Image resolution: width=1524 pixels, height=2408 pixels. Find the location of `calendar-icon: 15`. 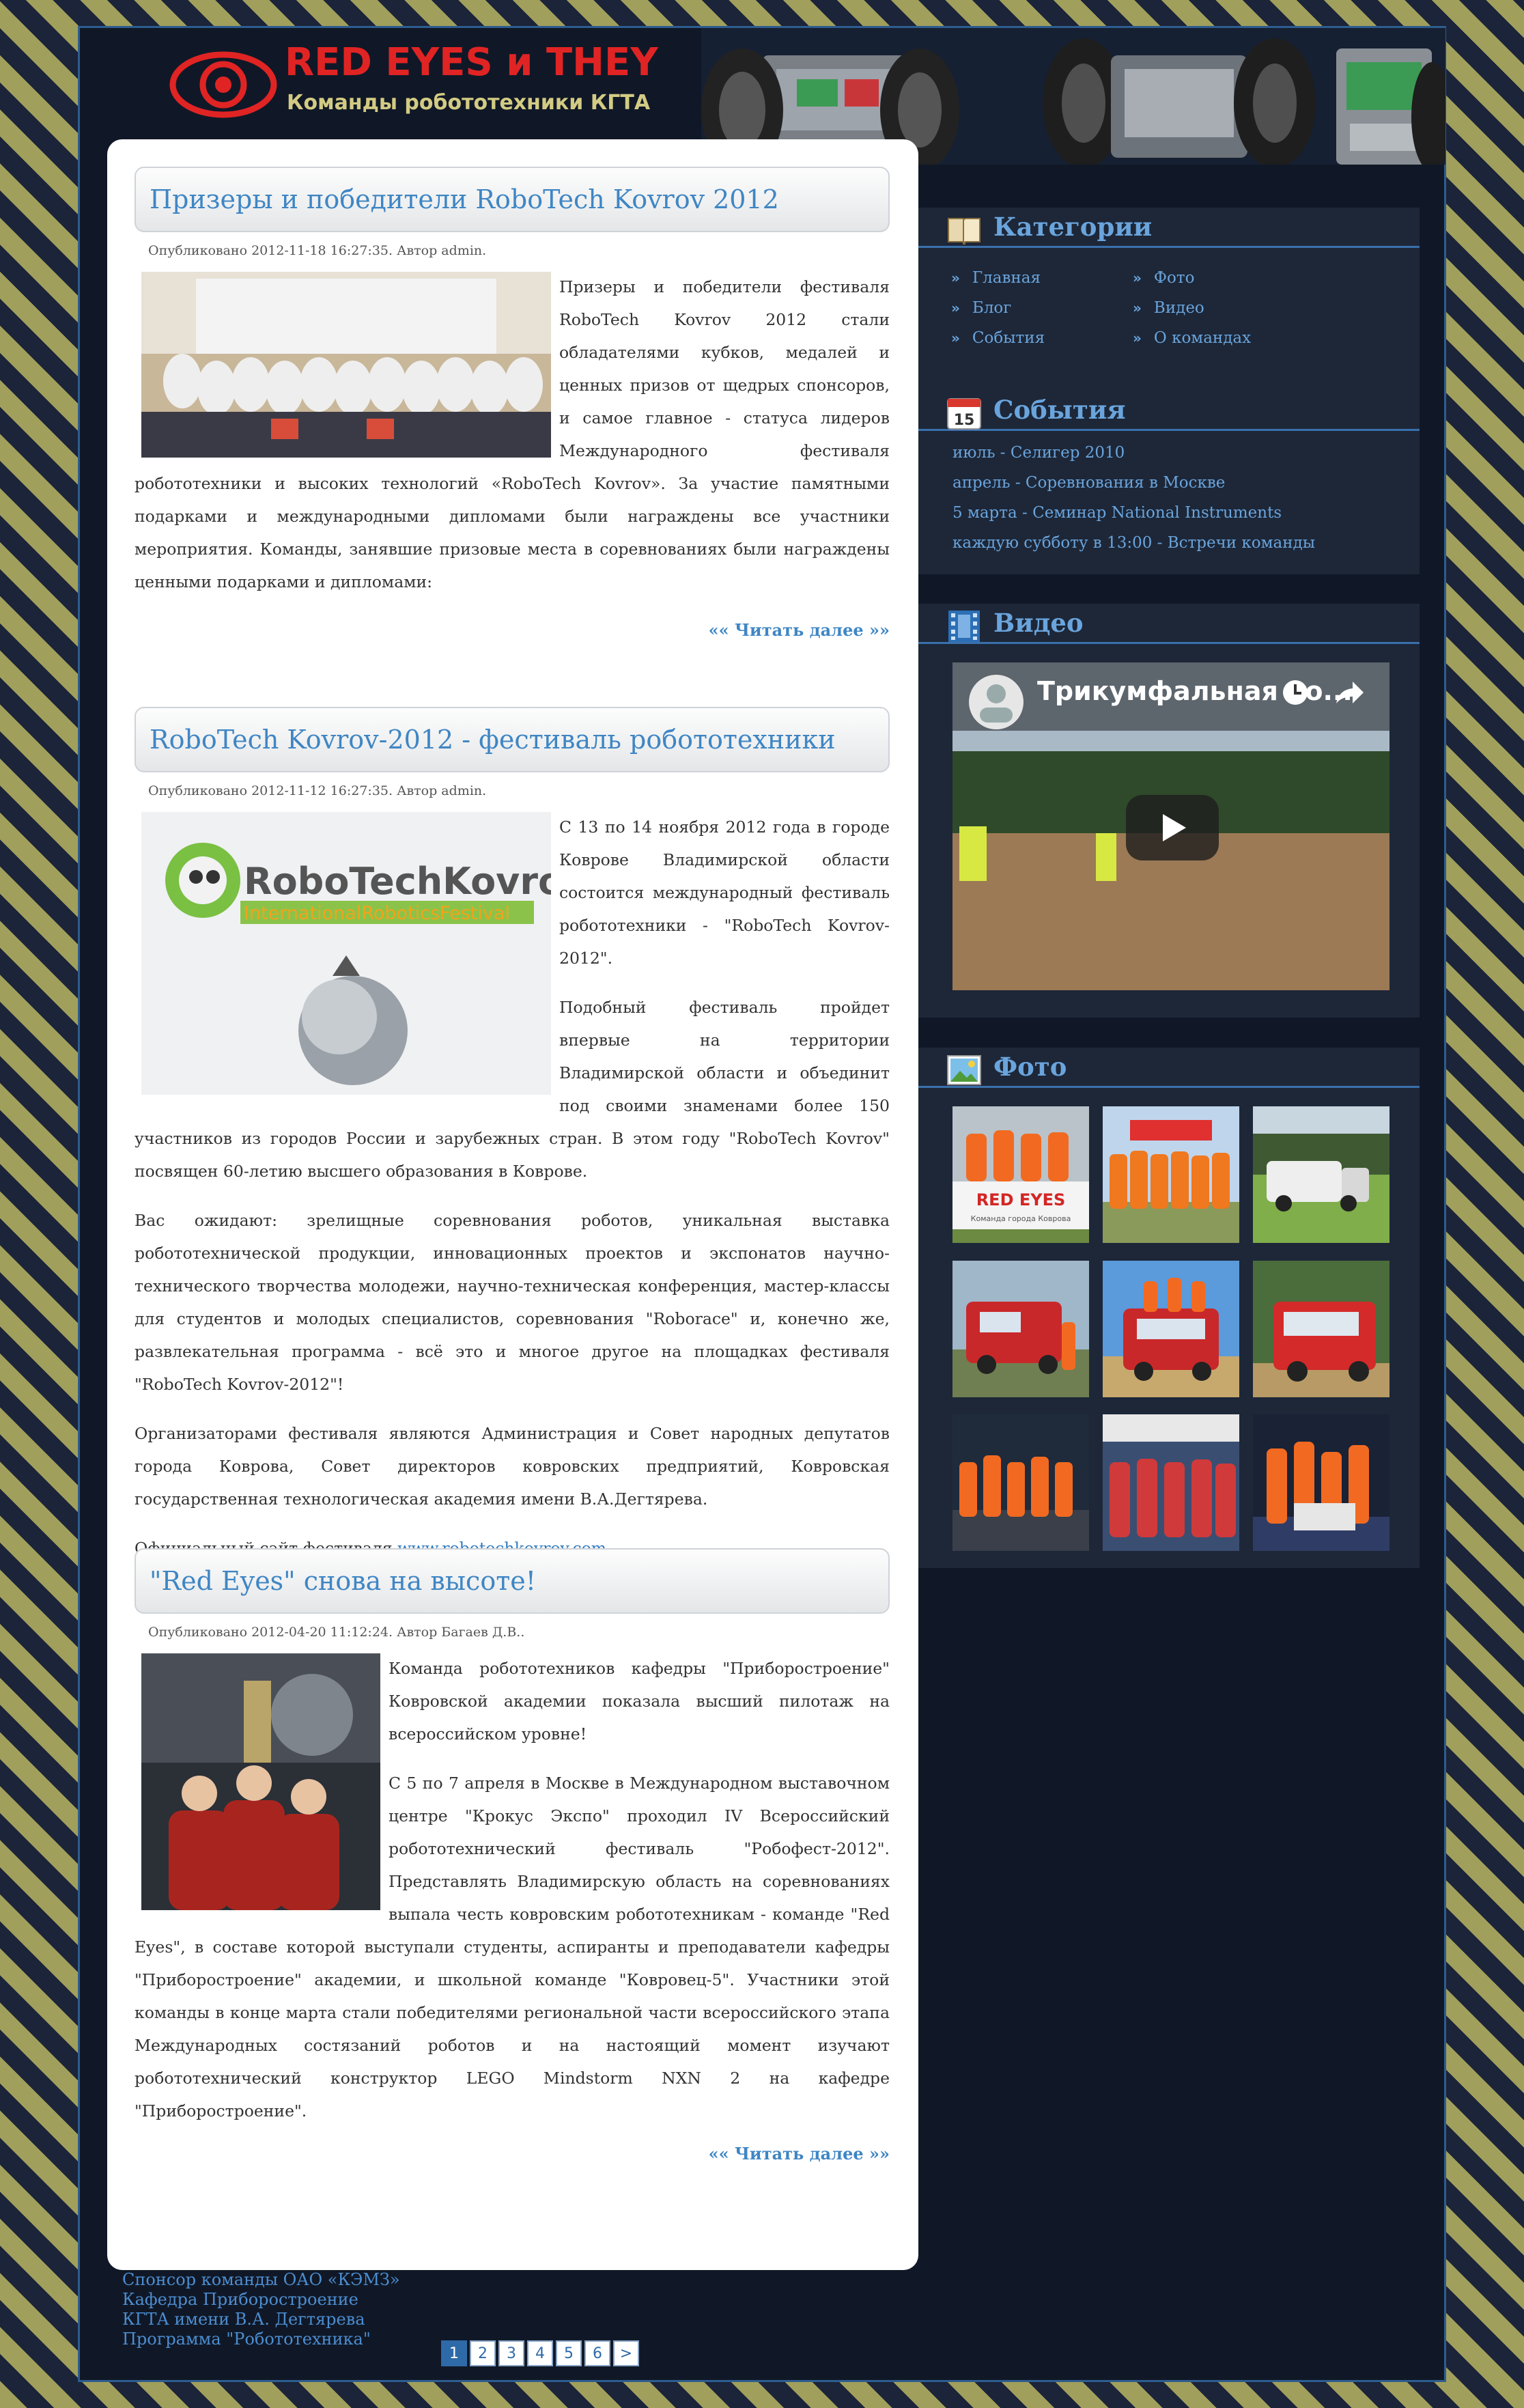

calendar-icon: 15 is located at coordinates (964, 414).